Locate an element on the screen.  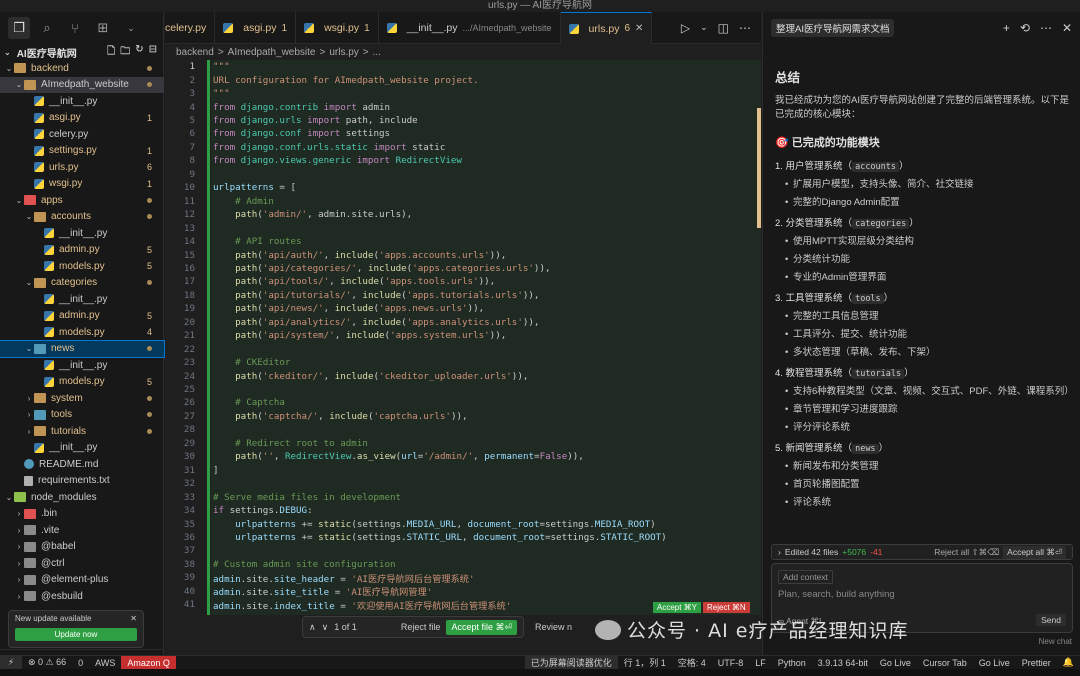
tree-file: celery.py is located at coordinates (82, 134).